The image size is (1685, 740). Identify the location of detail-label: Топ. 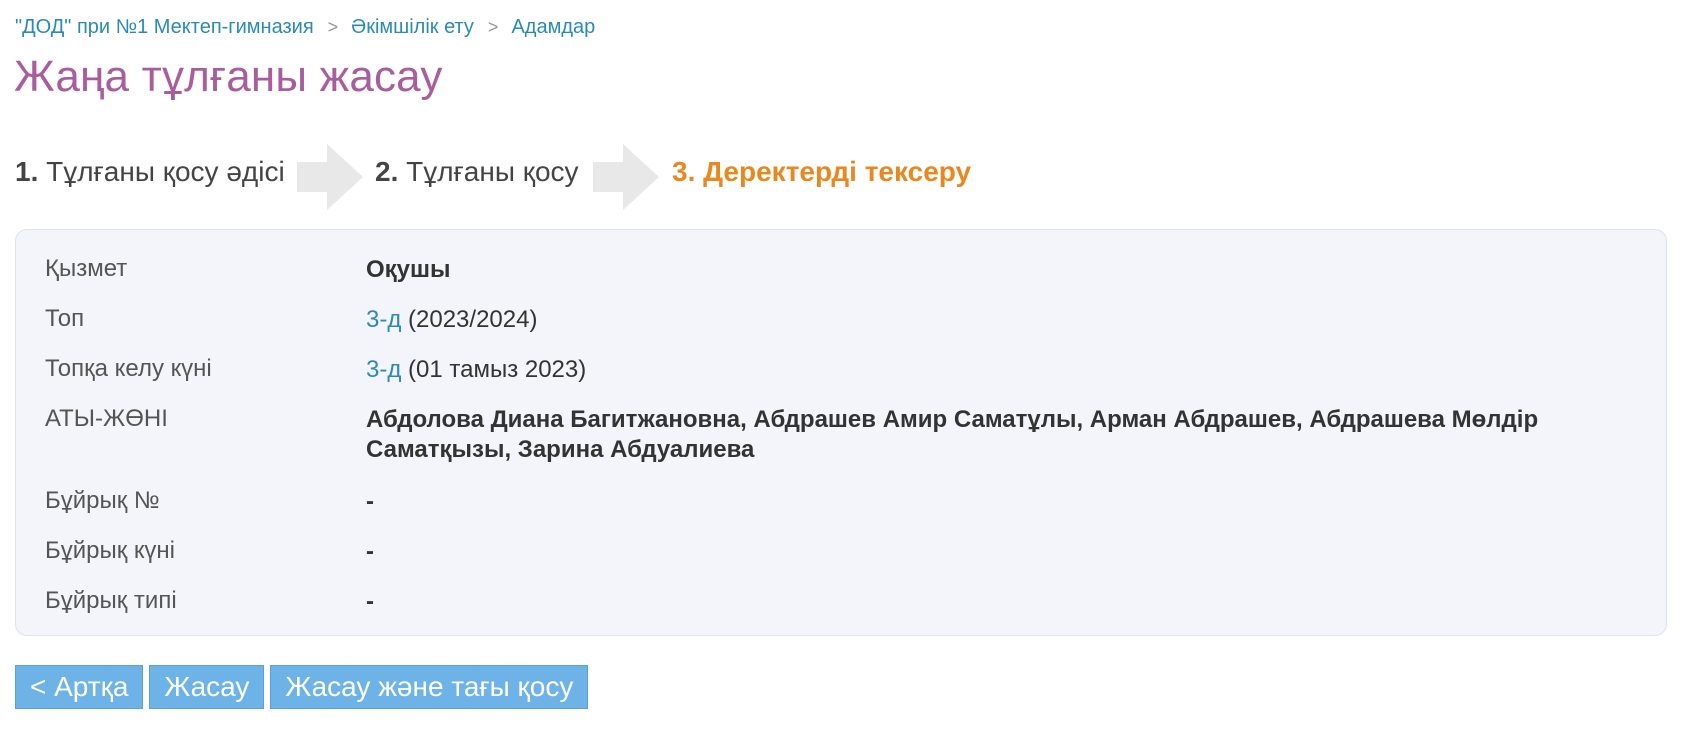
(65, 318).